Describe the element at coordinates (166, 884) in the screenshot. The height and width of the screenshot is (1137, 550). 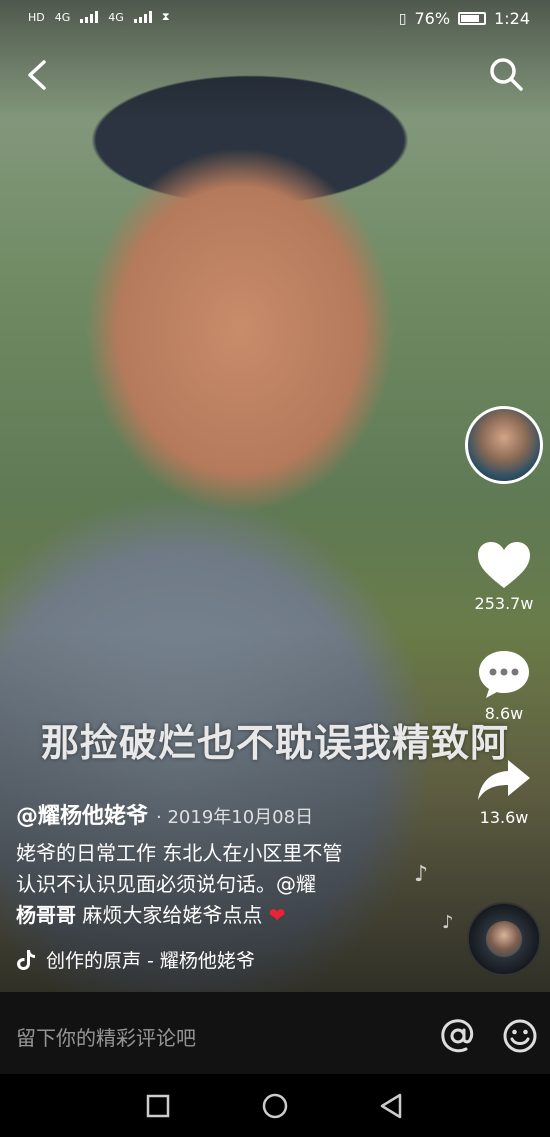
I see `description-line-2: 认识不认识见面必须说句话。@耀` at that location.